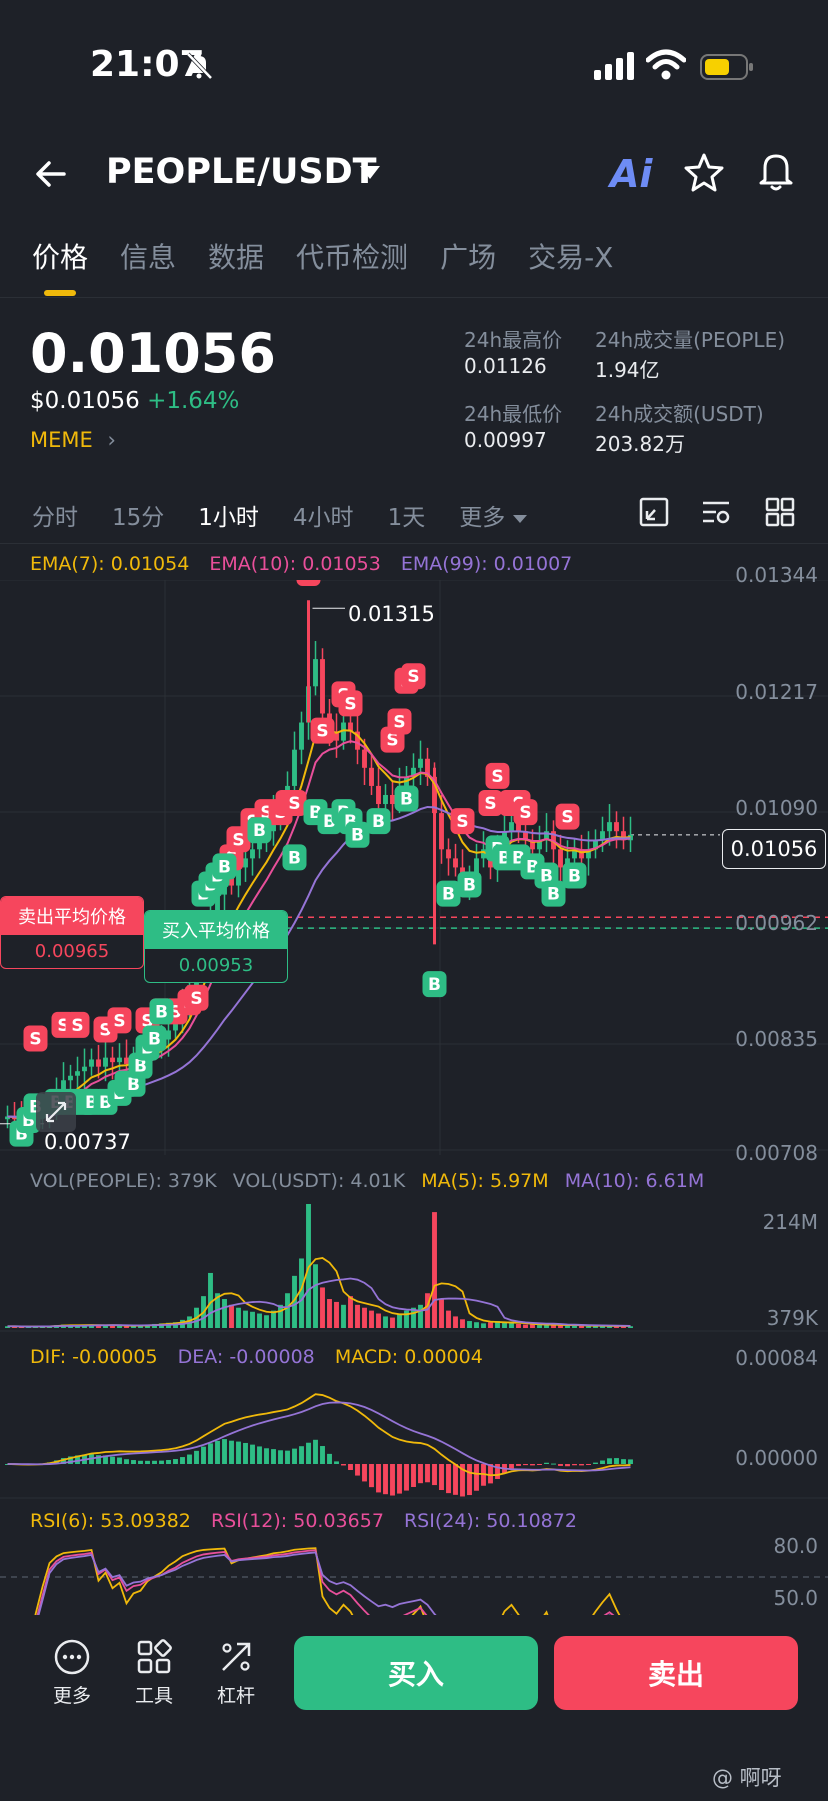 The height and width of the screenshot is (1801, 828). I want to click on pair-title: PEOPLE/USDT, so click(241, 172).